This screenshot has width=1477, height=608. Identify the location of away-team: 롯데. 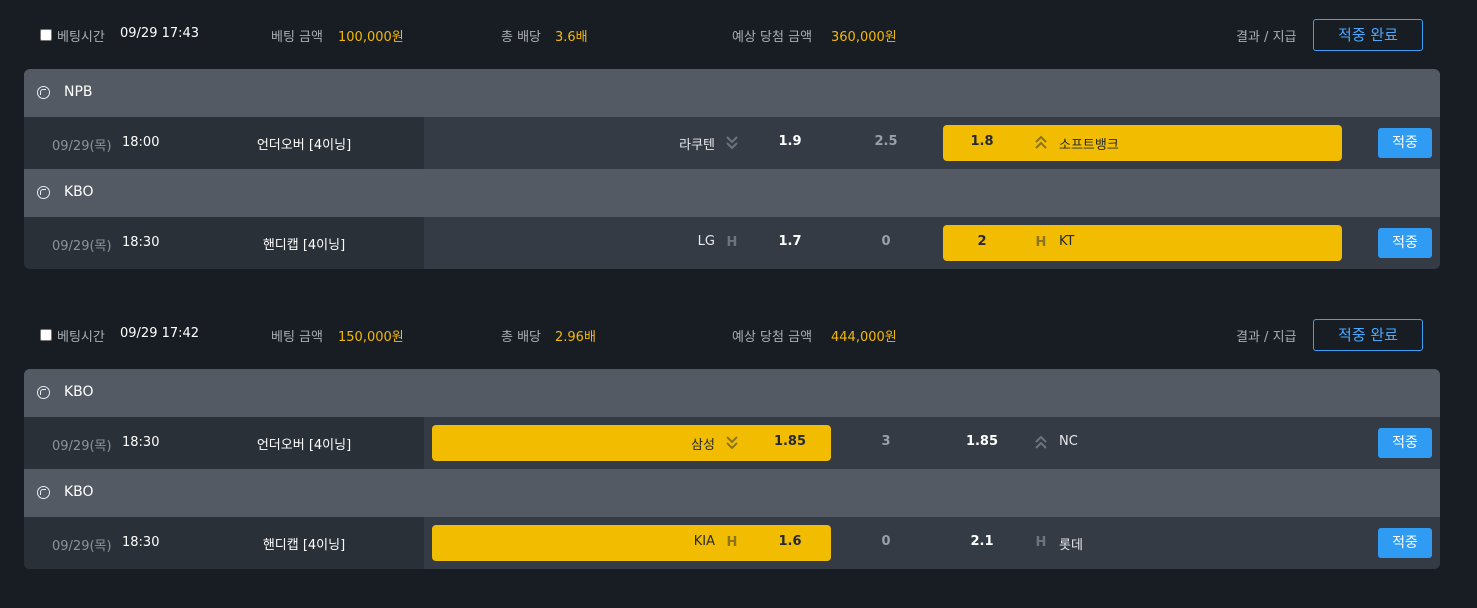
(1071, 545).